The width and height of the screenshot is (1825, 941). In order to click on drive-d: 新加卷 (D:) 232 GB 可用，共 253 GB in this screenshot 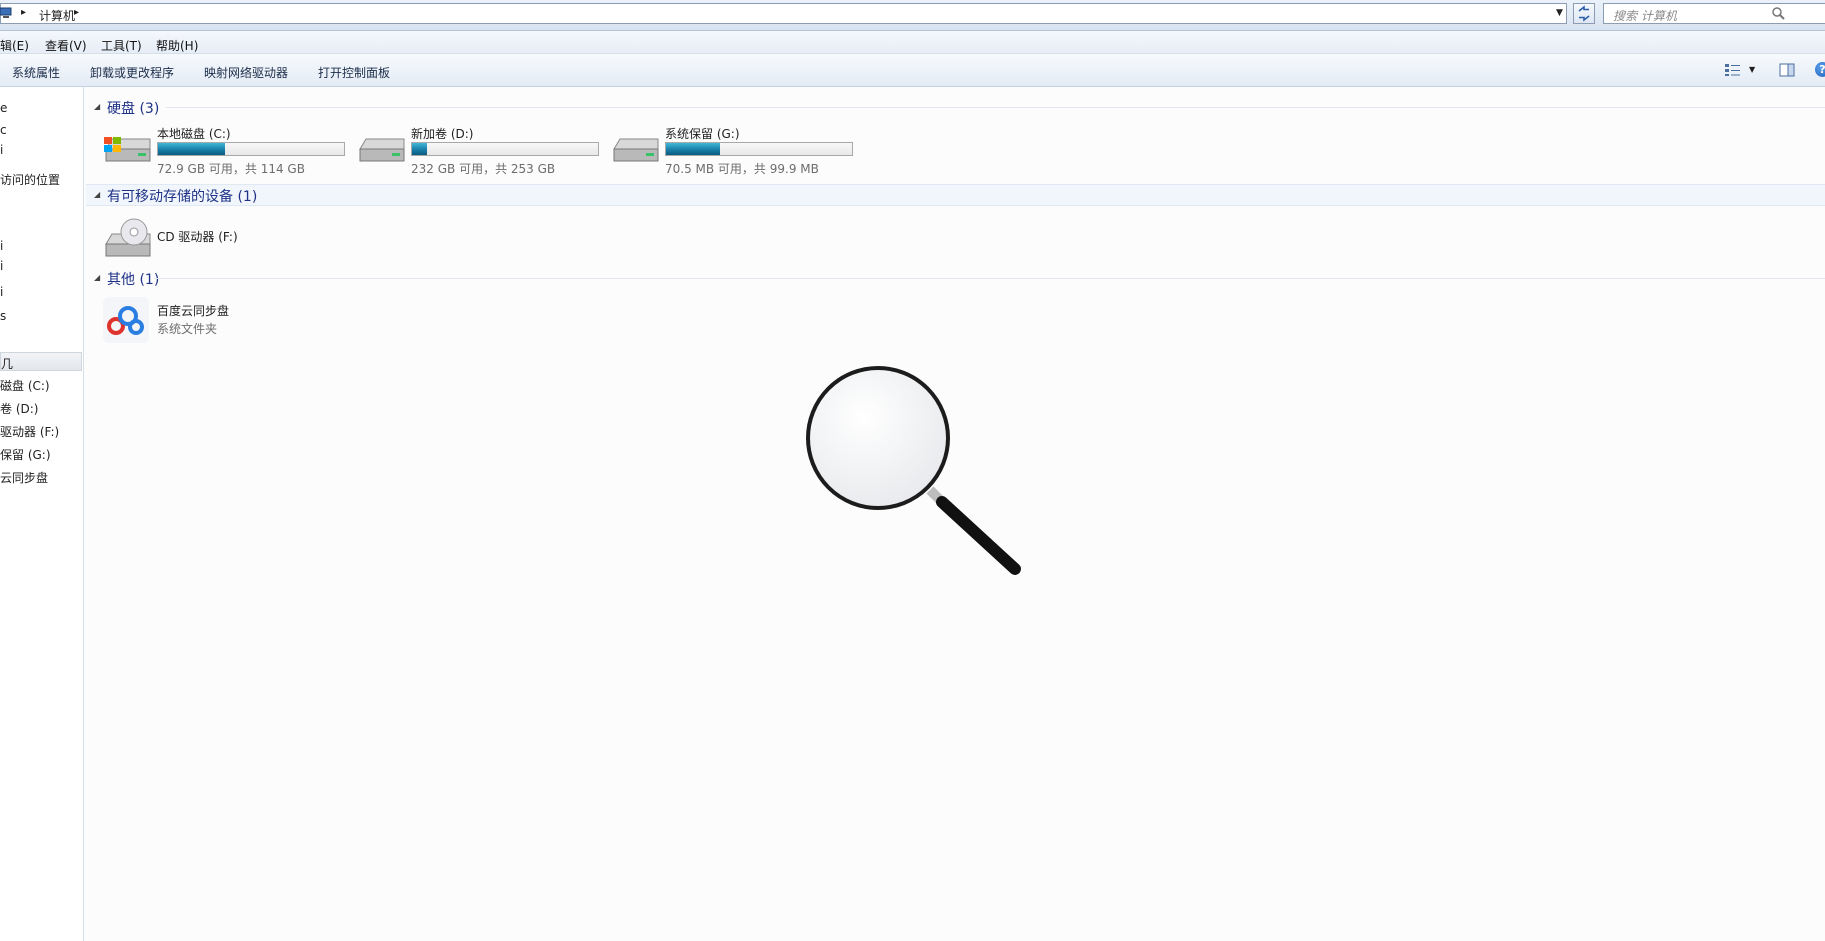, I will do `click(481, 151)`.